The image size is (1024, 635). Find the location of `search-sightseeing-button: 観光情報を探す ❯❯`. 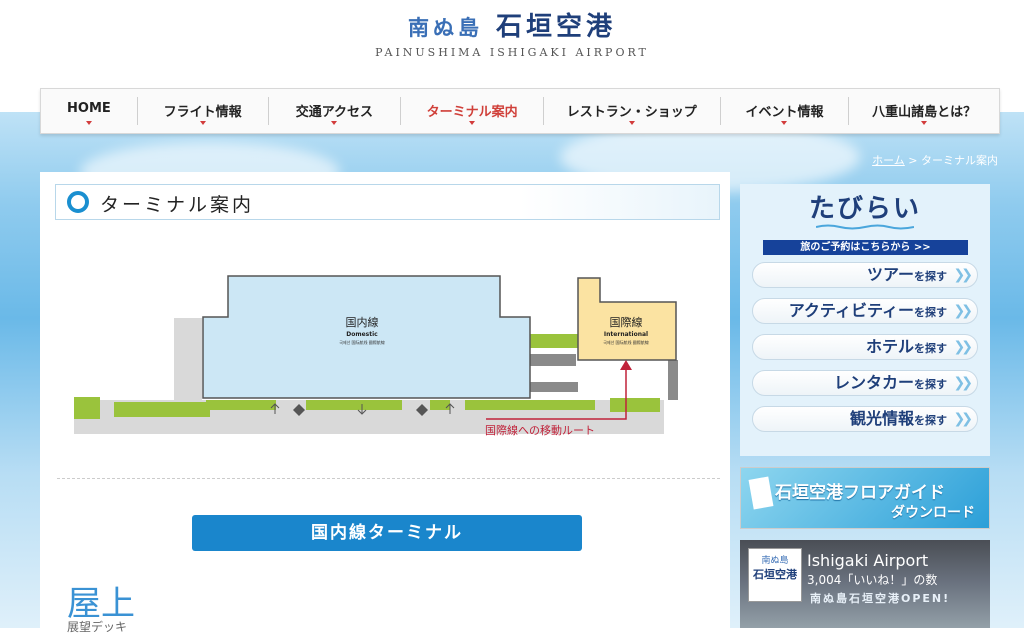

search-sightseeing-button: 観光情報を探す ❯❯ is located at coordinates (865, 419).